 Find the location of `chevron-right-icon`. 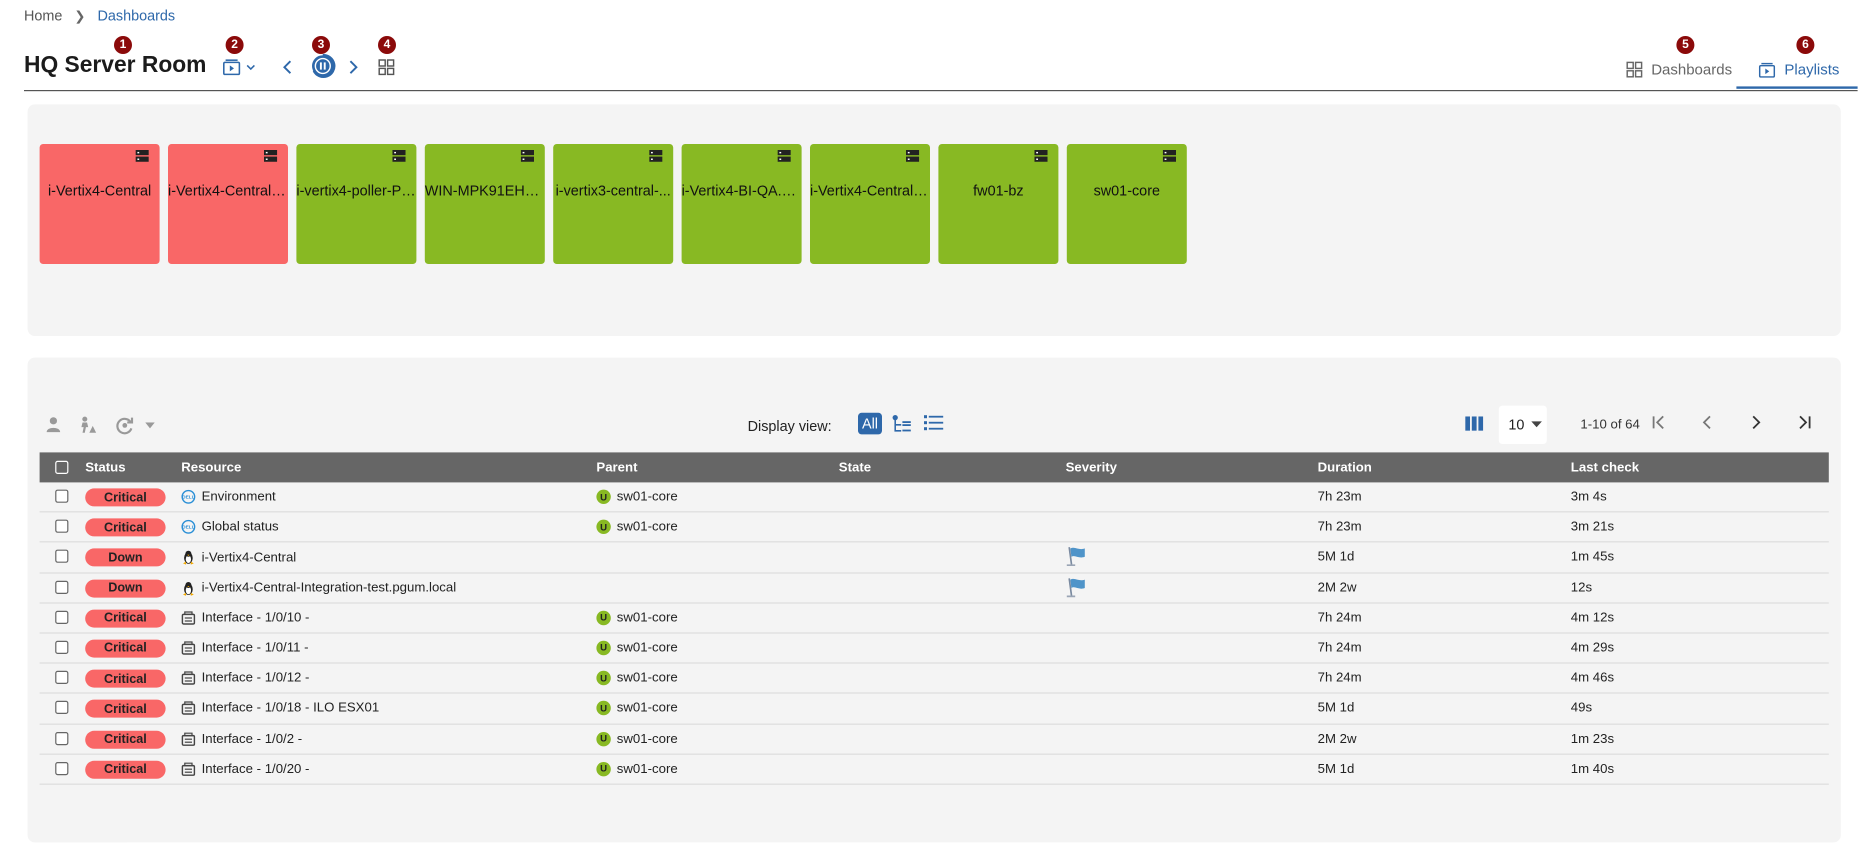

chevron-right-icon is located at coordinates (353, 67).